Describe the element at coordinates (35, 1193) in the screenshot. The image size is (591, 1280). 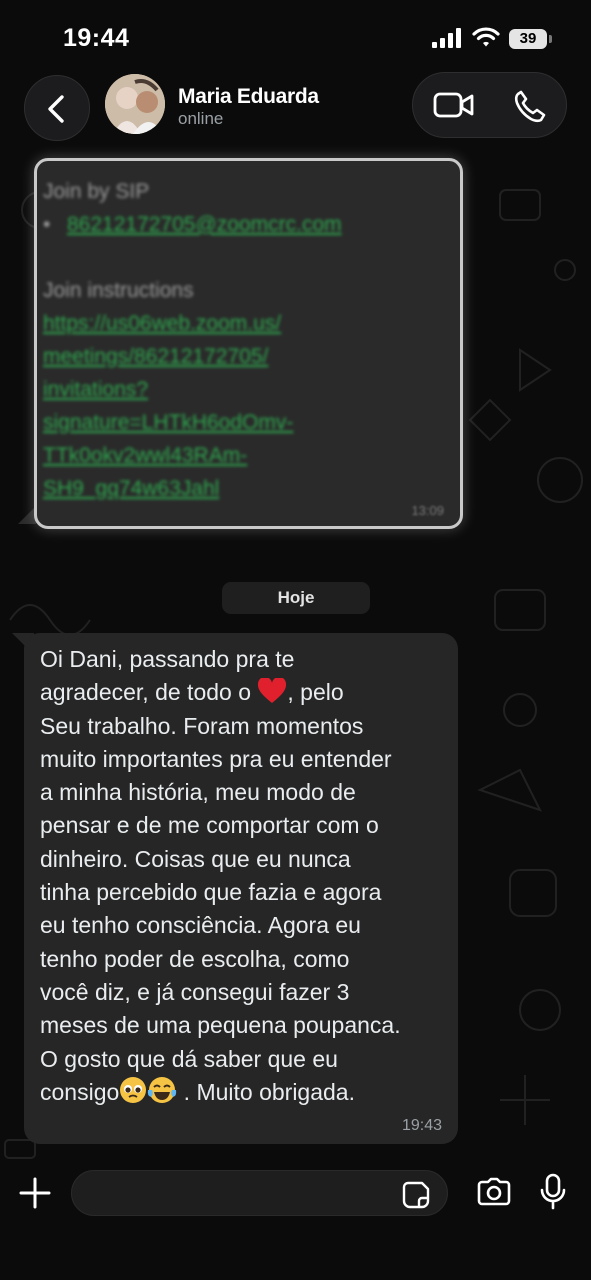
I see `plus-icon` at that location.